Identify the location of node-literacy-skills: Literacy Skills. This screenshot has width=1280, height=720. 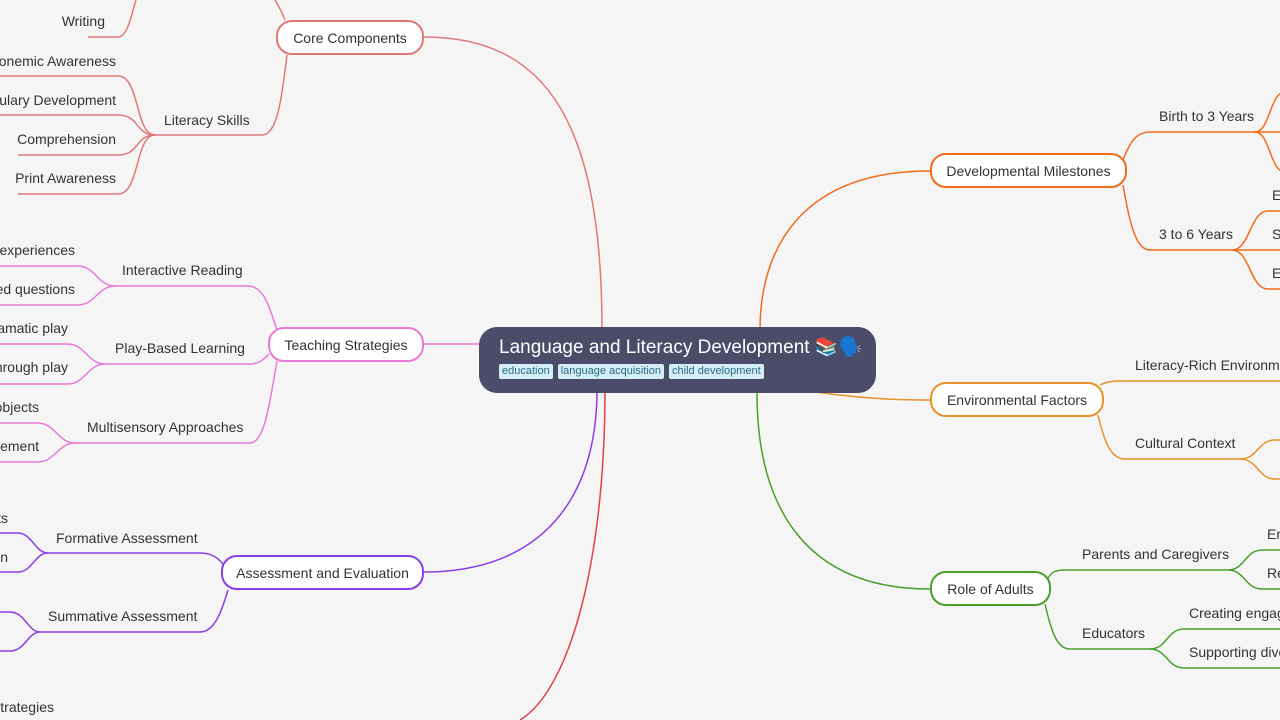
(207, 120).